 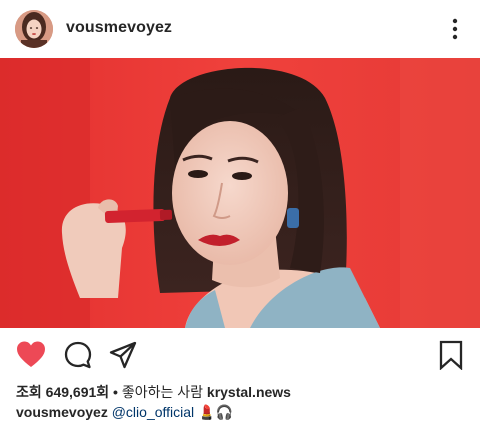 I want to click on avatar-image, so click(x=34, y=29).